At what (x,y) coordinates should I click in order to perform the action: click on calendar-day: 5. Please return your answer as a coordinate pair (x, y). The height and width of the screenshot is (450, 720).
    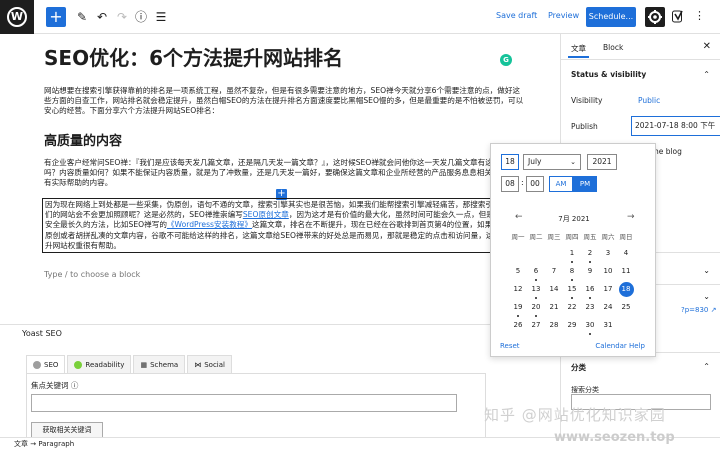
    Looking at the image, I should click on (518, 272).